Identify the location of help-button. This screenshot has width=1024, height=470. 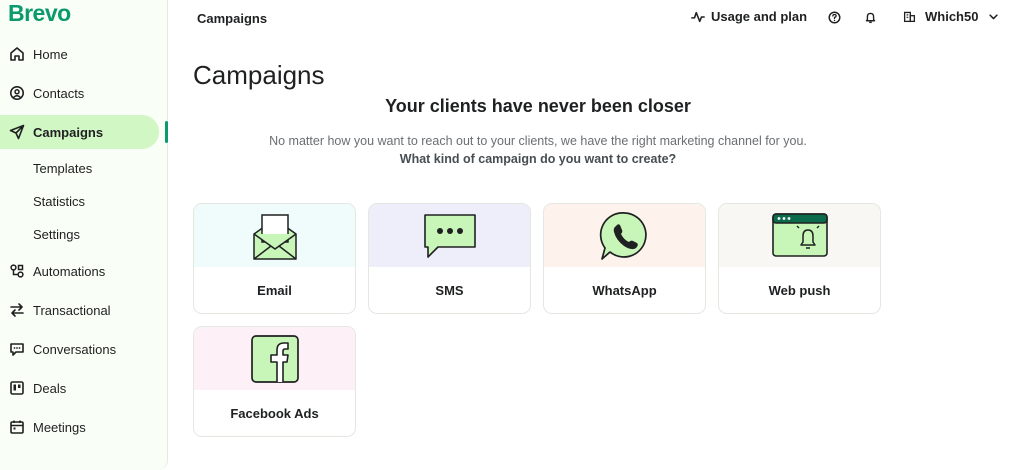
(834, 17).